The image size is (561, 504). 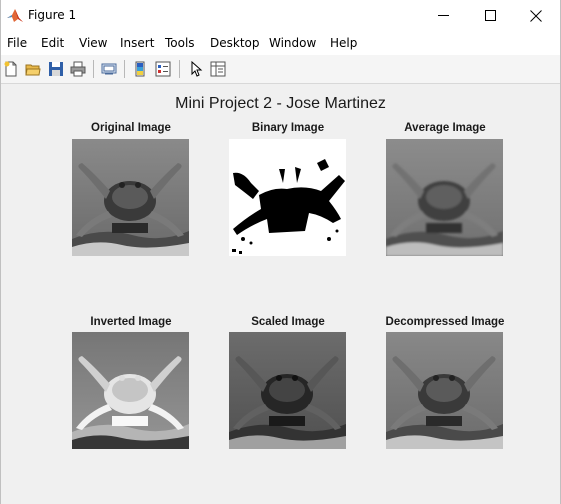 I want to click on insert-colorbar-icon, so click(x=141, y=69).